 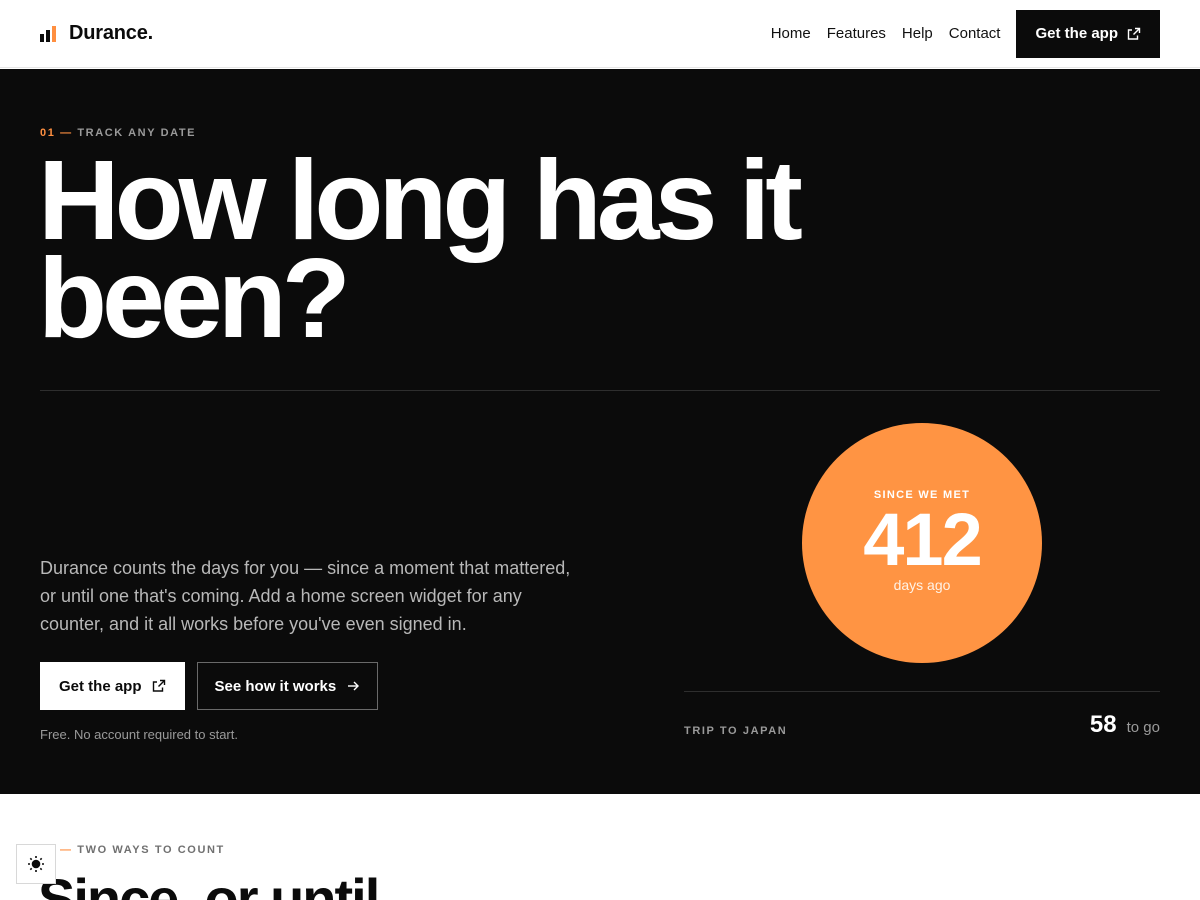 What do you see at coordinates (917, 33) in the screenshot?
I see `nav-link-help: Help` at bounding box center [917, 33].